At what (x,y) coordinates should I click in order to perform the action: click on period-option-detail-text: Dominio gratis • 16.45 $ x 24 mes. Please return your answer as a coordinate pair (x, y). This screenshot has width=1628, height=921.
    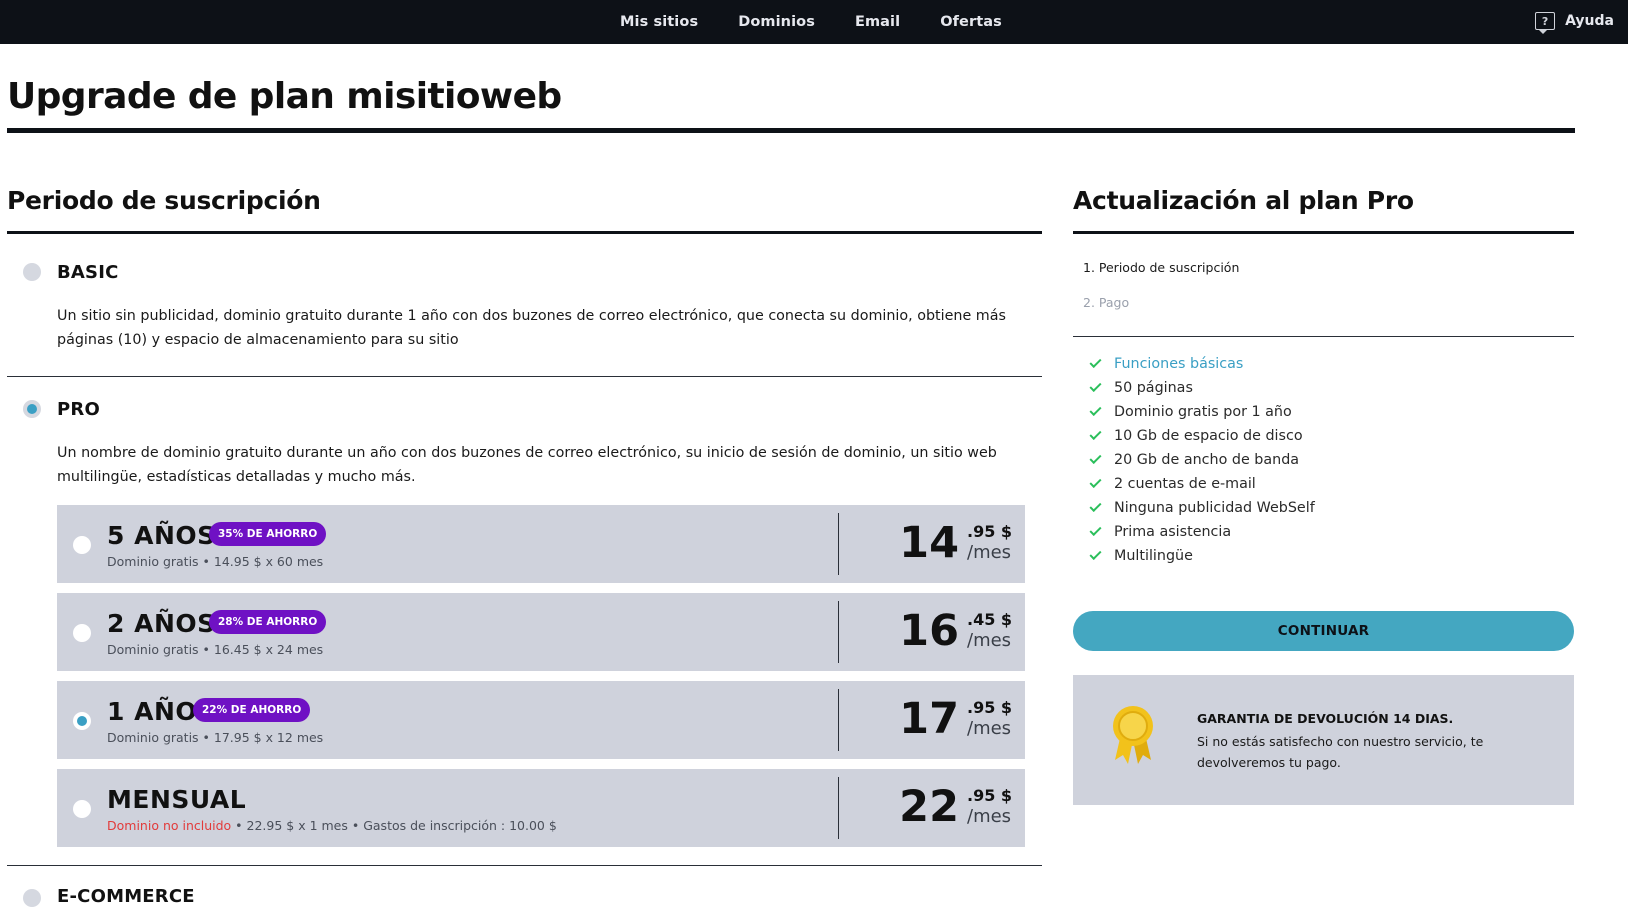
    Looking at the image, I should click on (215, 649).